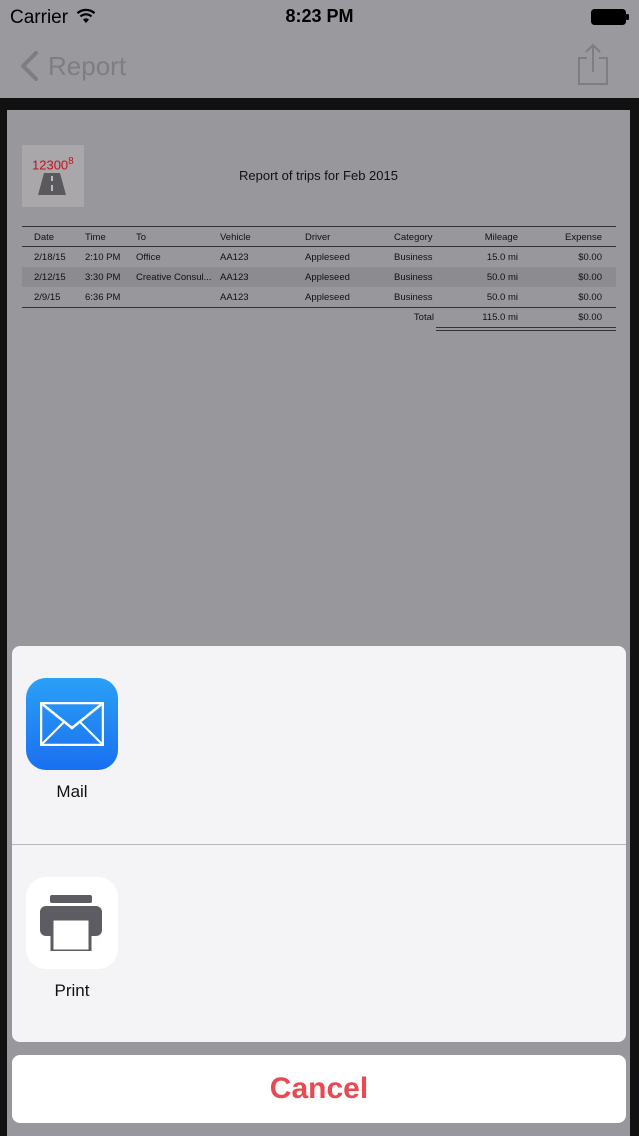 The height and width of the screenshot is (1136, 639). Describe the element at coordinates (423, 317) in the screenshot. I see `total-label: Total` at that location.